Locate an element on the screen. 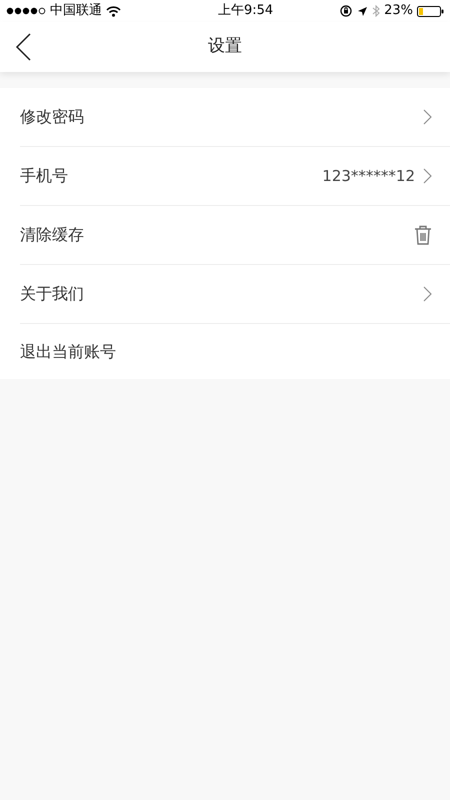 The width and height of the screenshot is (450, 800). trash-icon is located at coordinates (423, 235).